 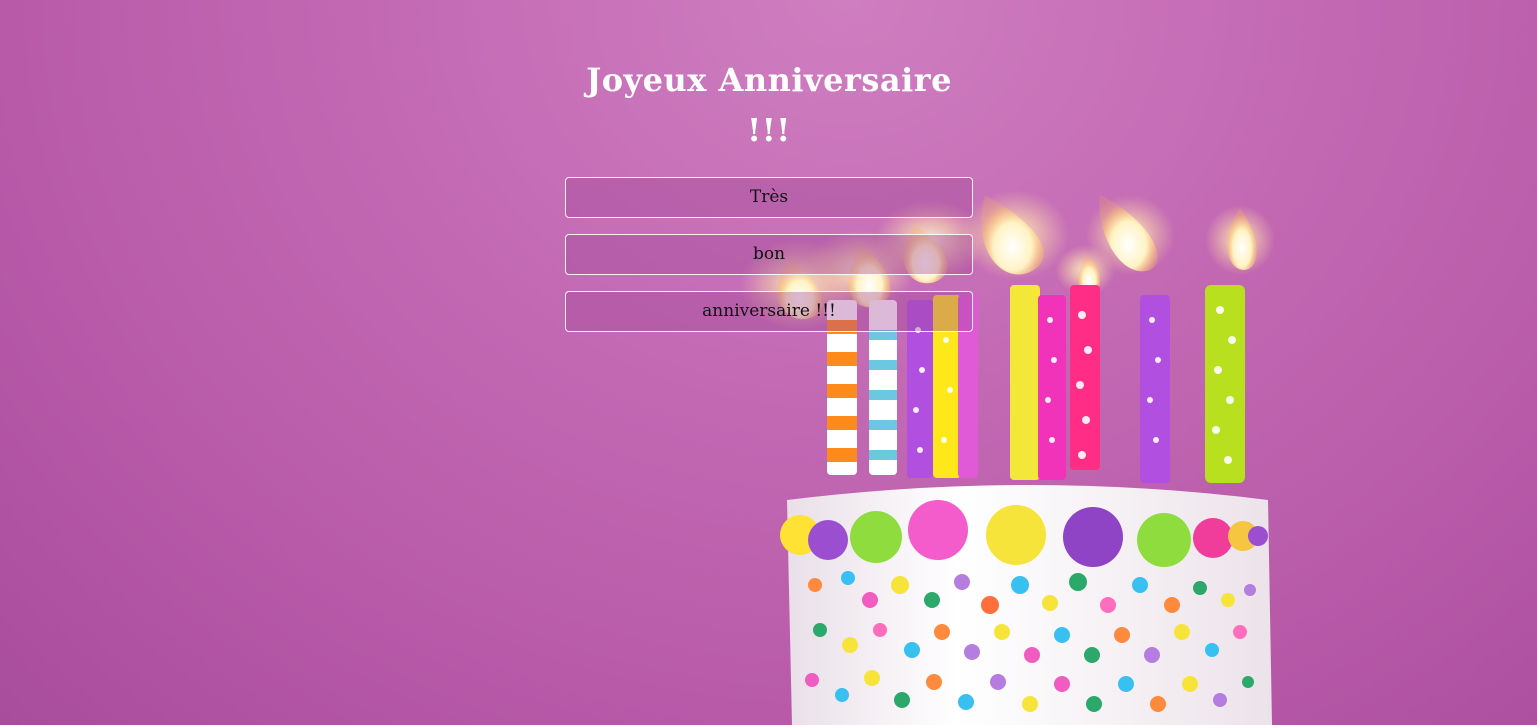 What do you see at coordinates (769, 105) in the screenshot?
I see `page-title: Joyeux Anniversaire !!!` at bounding box center [769, 105].